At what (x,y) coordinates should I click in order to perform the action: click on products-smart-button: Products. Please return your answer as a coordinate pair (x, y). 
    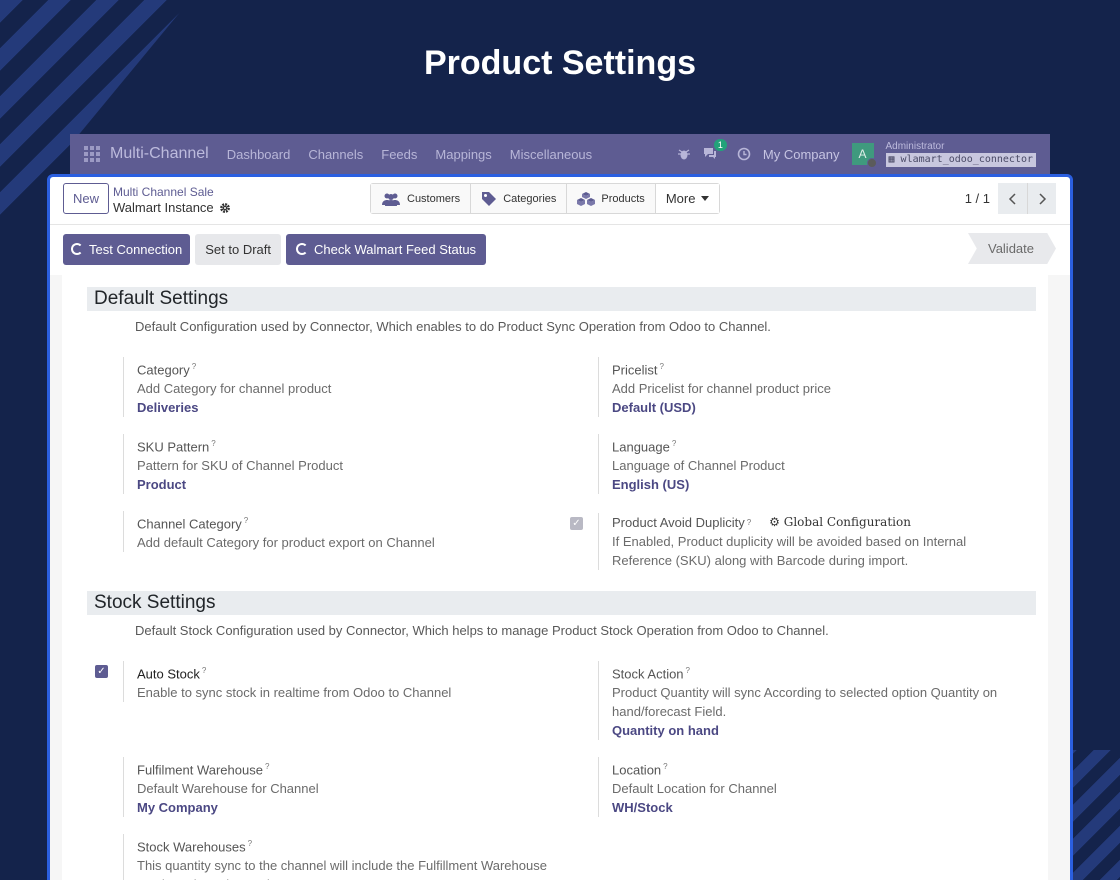
    Looking at the image, I should click on (611, 198).